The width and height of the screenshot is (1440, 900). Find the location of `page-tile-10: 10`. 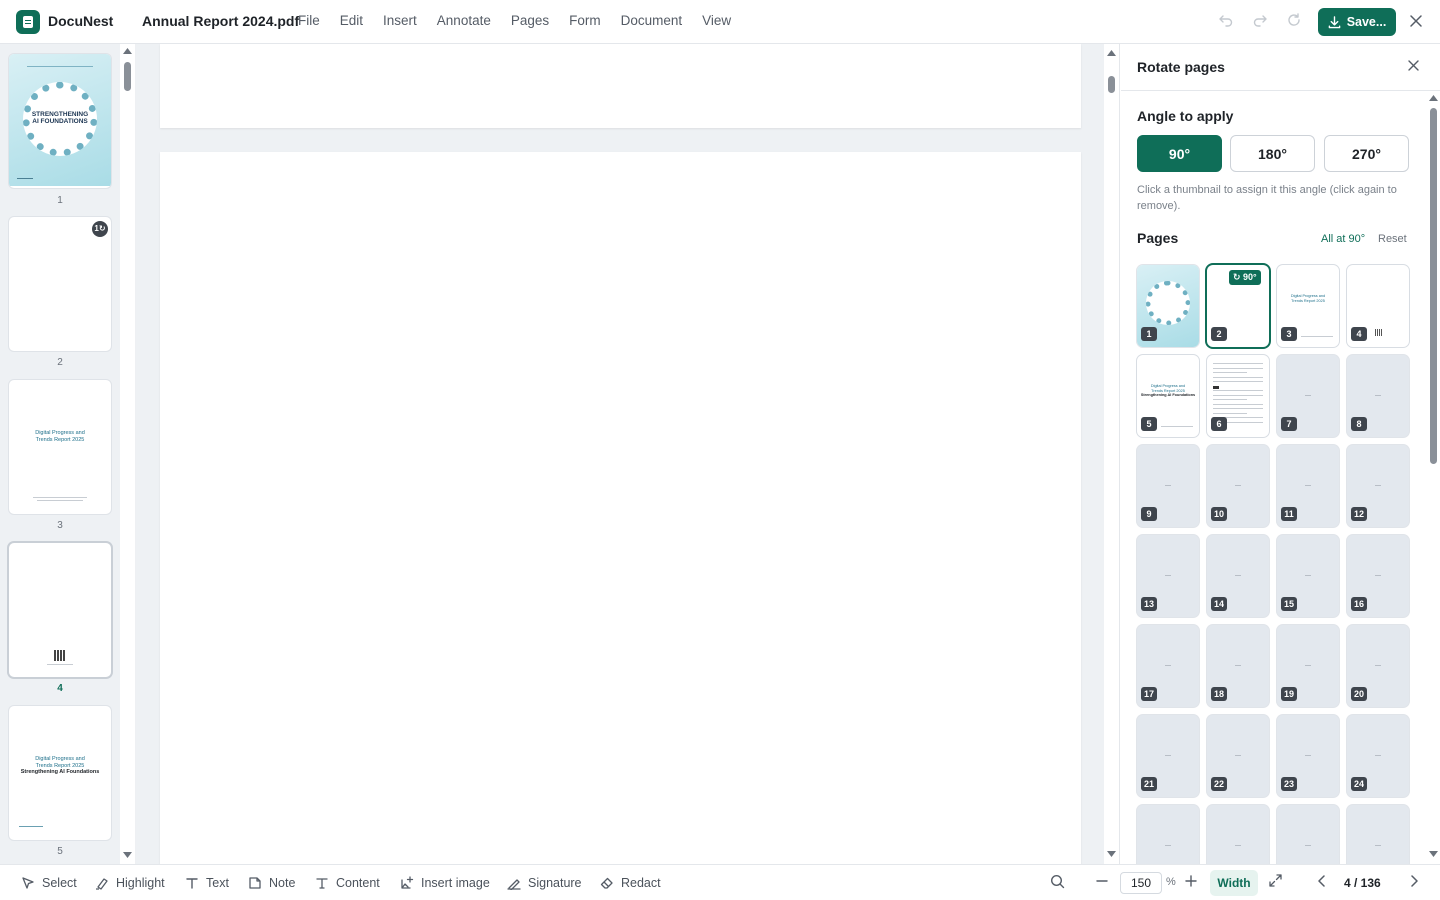

page-tile-10: 10 is located at coordinates (1238, 486).